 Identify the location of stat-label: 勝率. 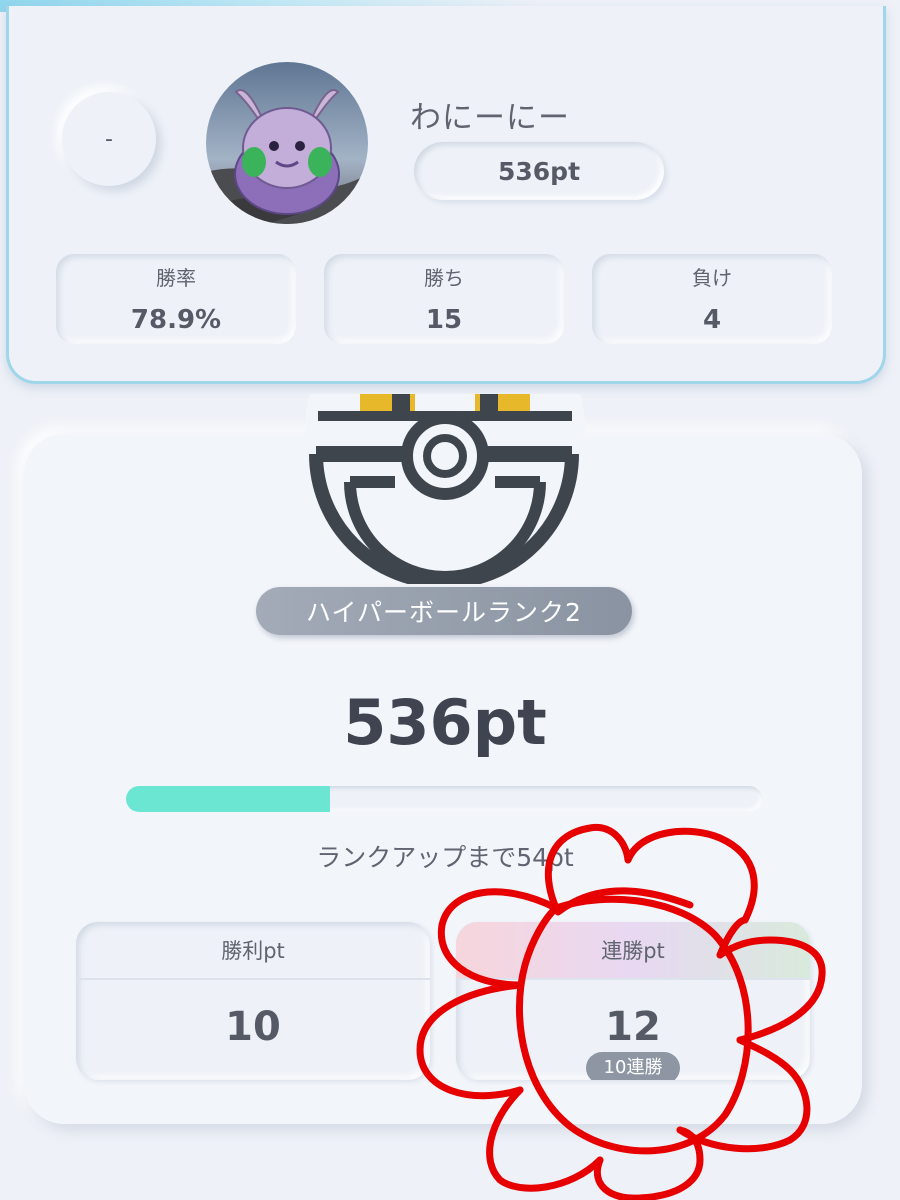
(176, 278).